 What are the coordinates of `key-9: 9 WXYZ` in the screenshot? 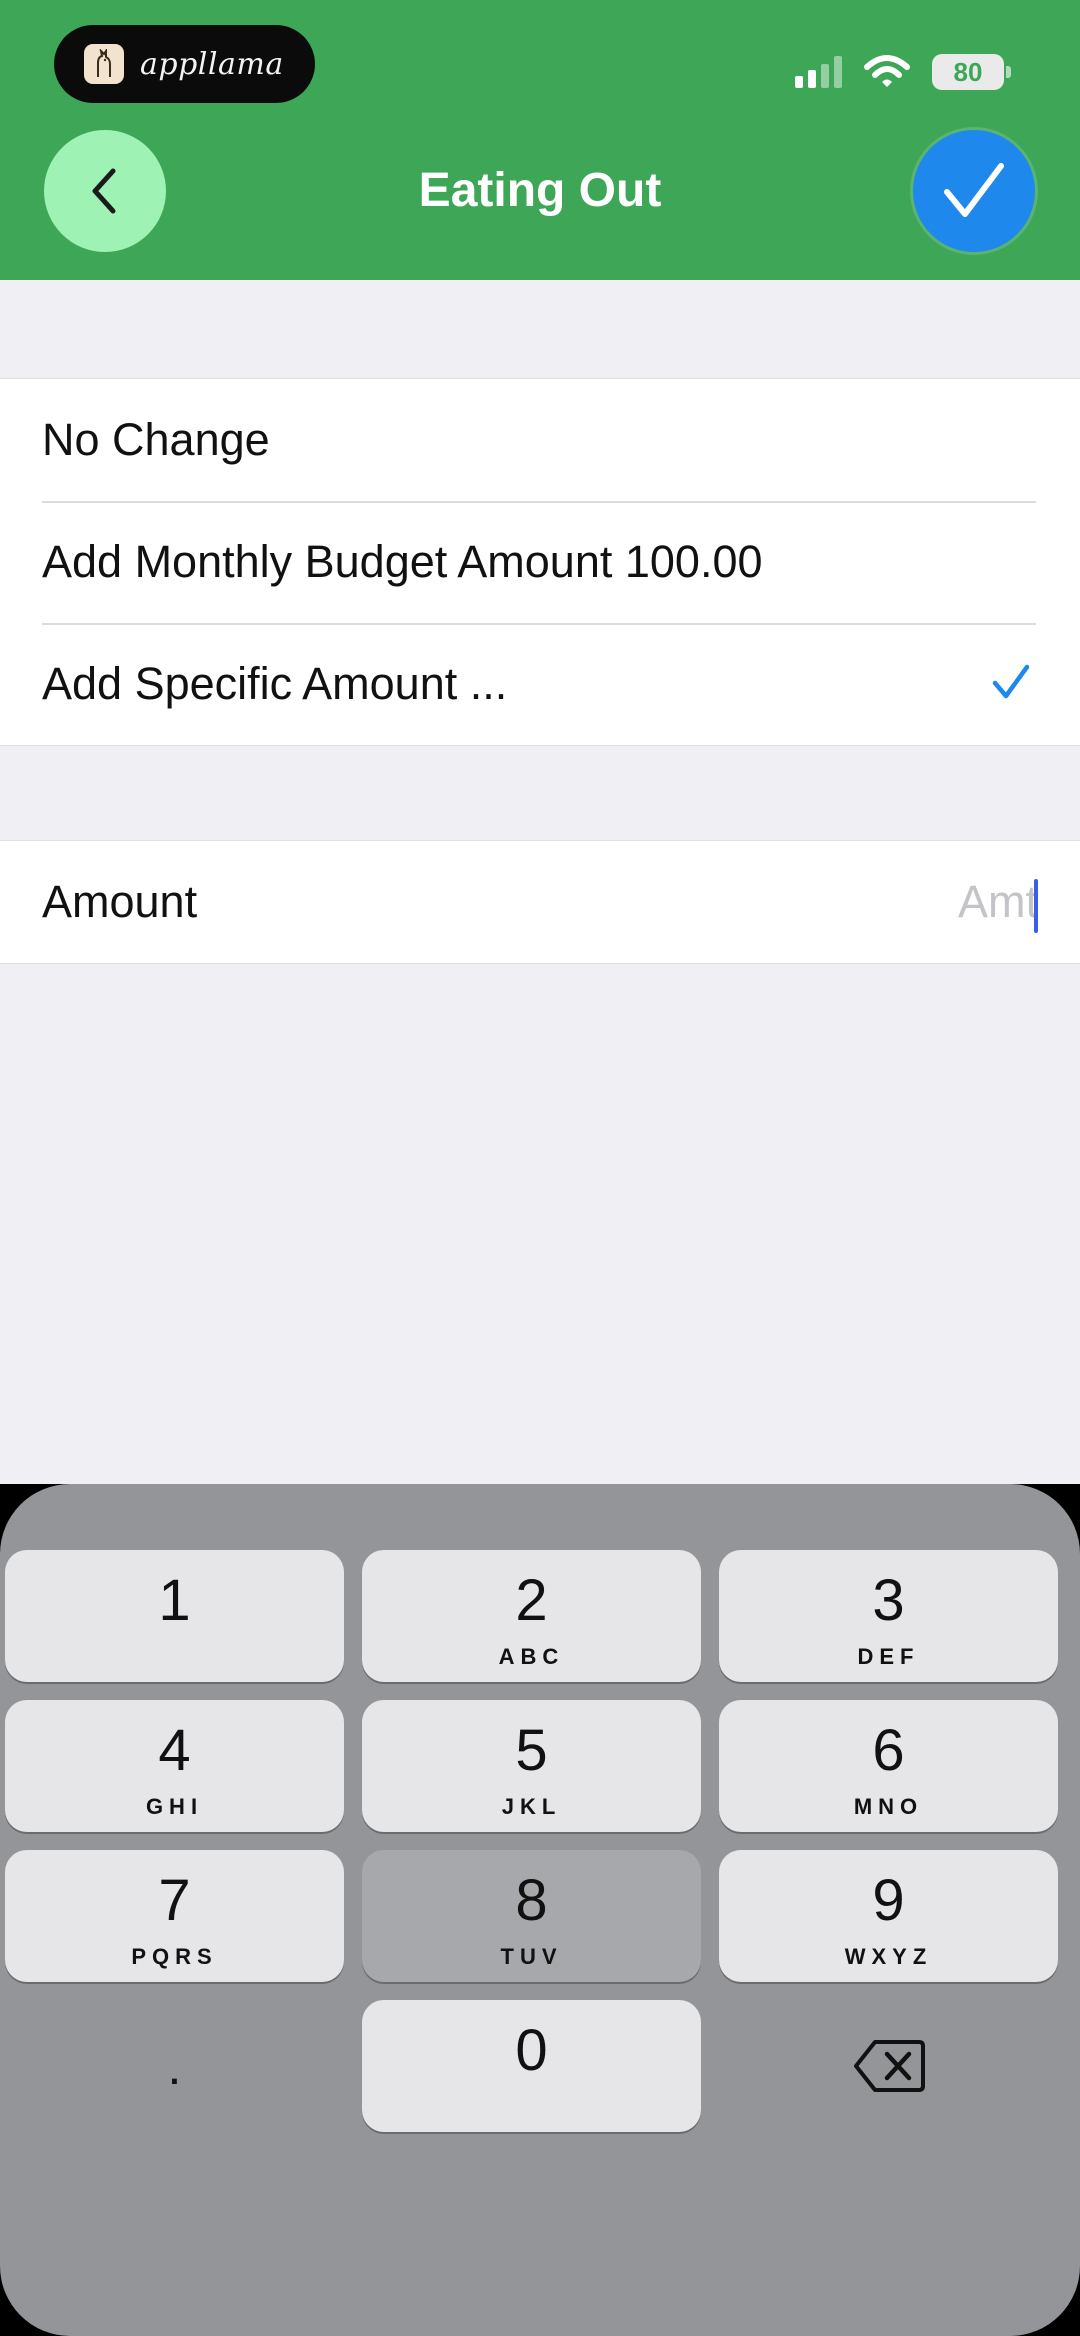 It's located at (888, 1916).